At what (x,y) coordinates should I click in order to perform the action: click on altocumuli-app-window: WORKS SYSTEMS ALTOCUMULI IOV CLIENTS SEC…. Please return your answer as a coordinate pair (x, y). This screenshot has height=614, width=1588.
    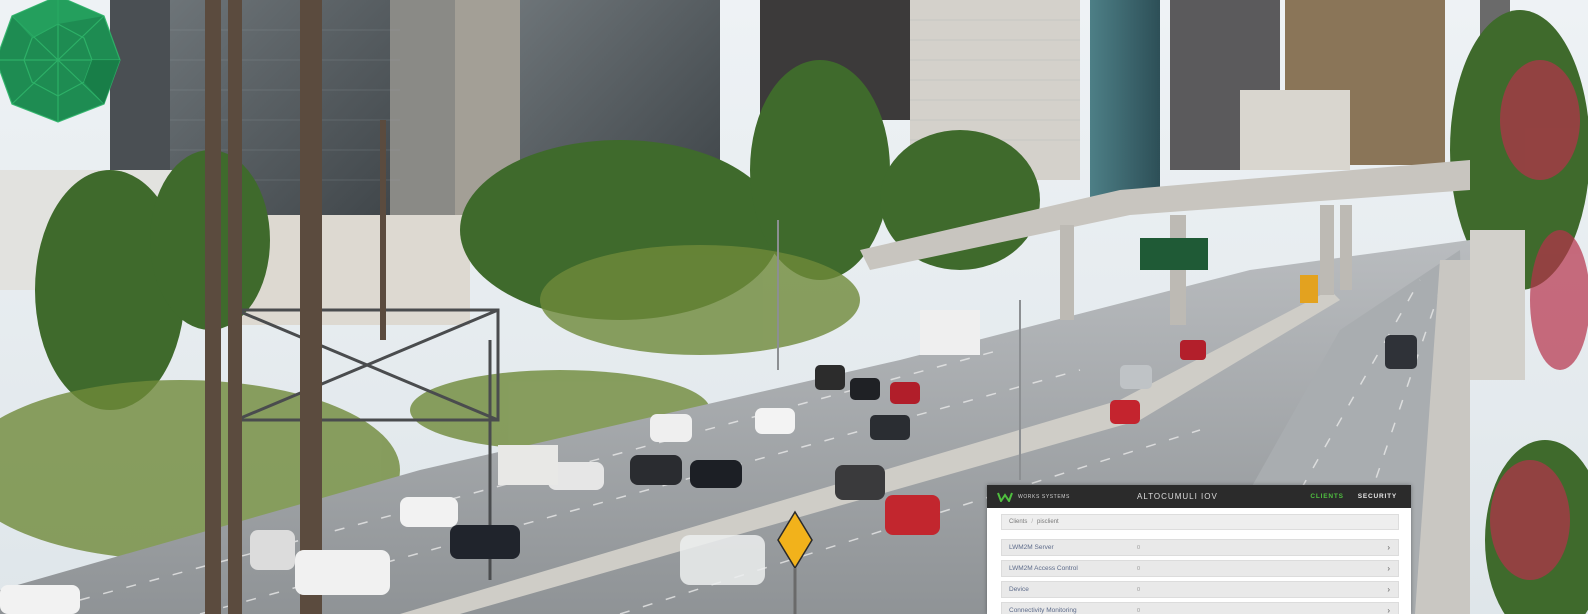
    Looking at the image, I should click on (1199, 549).